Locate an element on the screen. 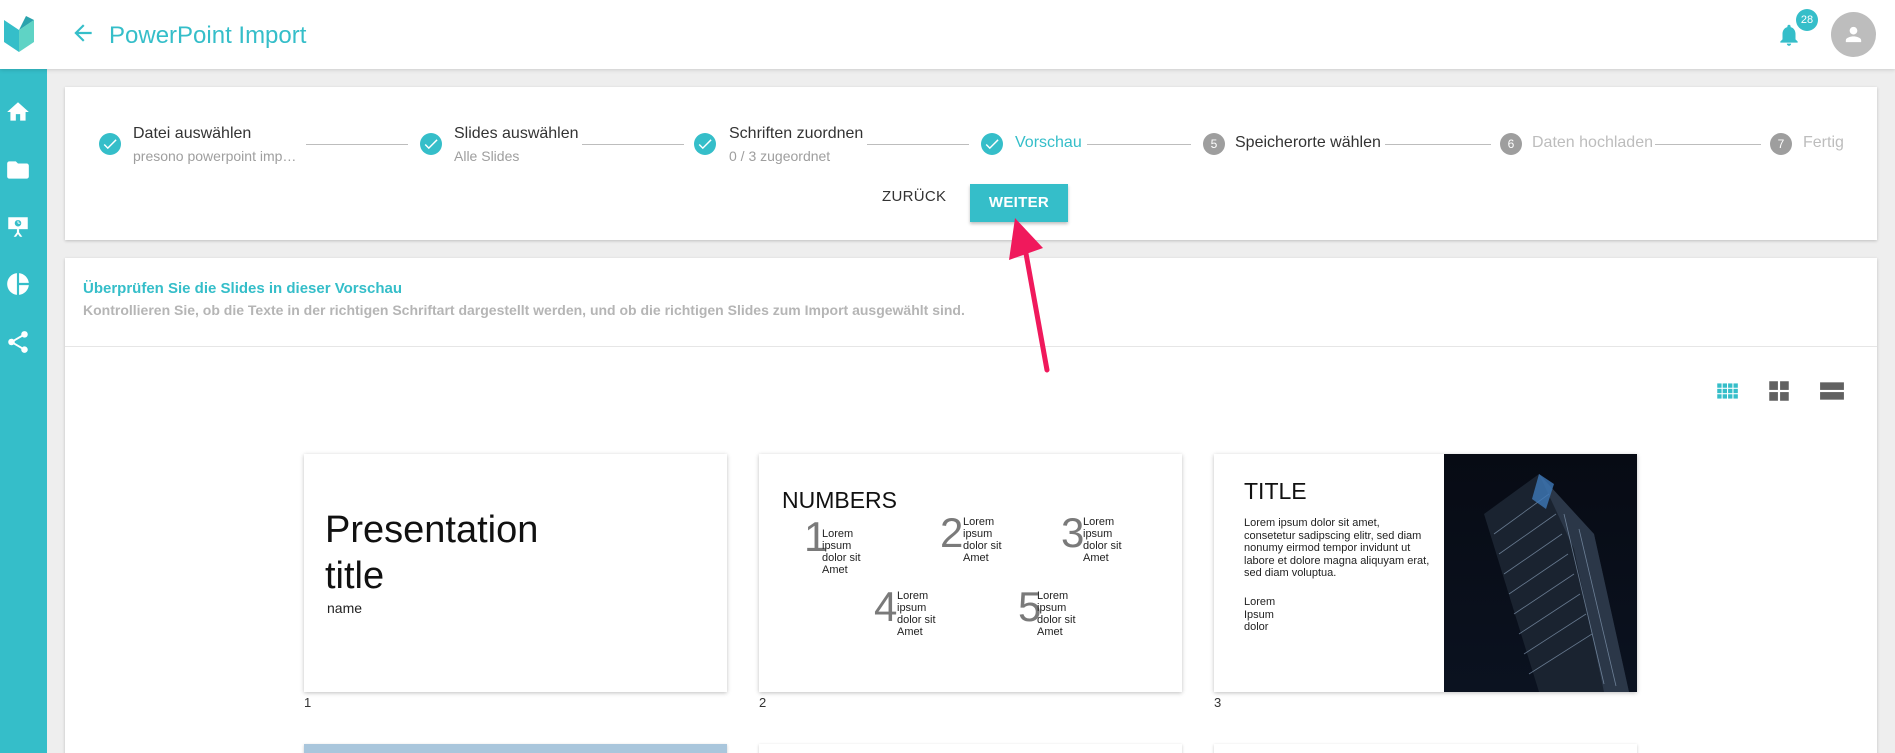 This screenshot has height=753, width=1895. slide-thumbnail-1: Presentation title name is located at coordinates (515, 573).